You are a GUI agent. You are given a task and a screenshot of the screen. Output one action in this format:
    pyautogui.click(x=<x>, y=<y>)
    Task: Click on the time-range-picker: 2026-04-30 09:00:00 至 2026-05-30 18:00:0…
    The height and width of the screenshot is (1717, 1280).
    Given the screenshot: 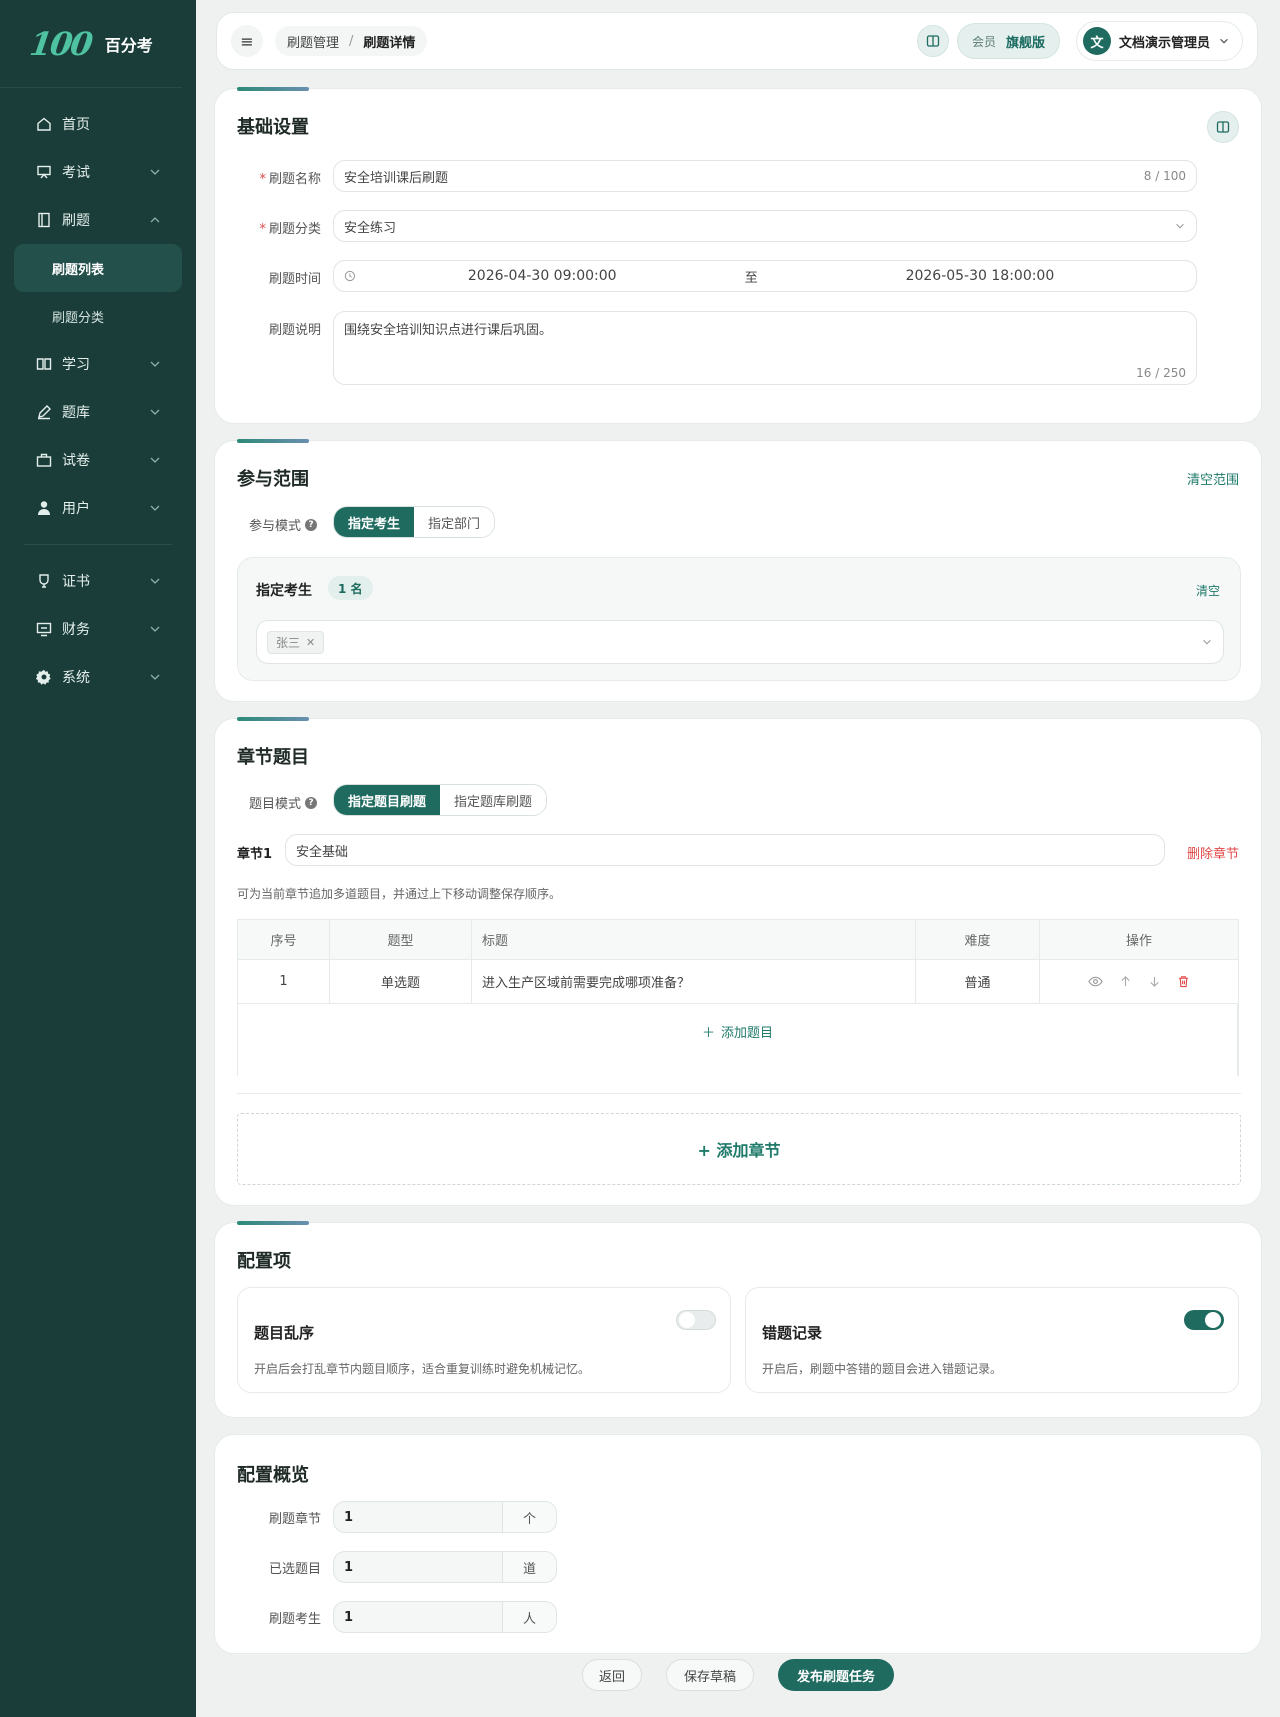 What is the action you would take?
    pyautogui.click(x=765, y=276)
    